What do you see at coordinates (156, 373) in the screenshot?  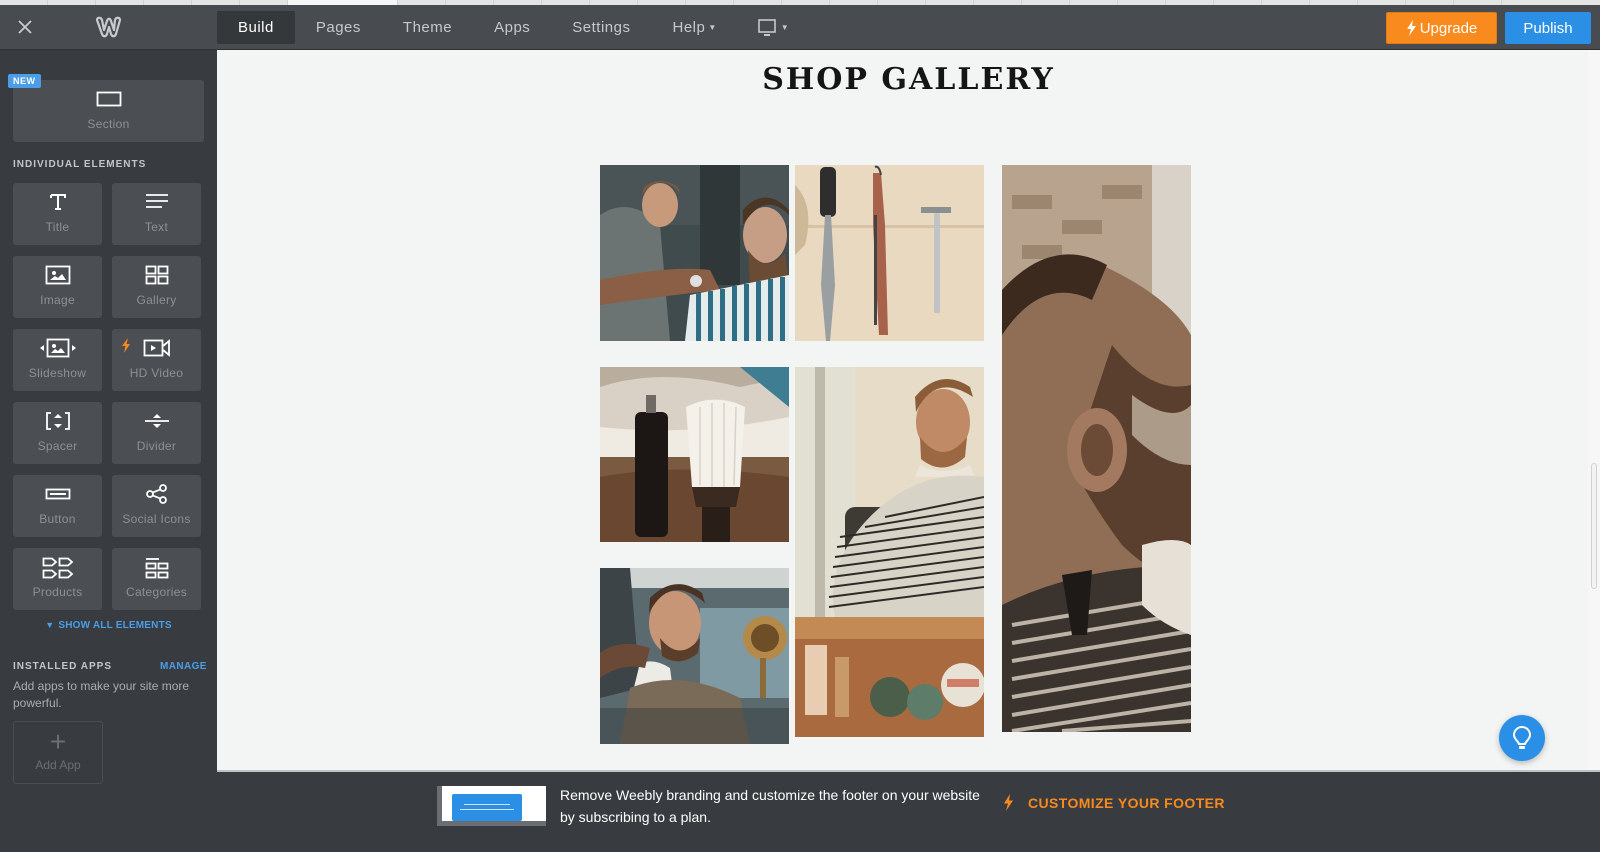 I see `element-hd-video-label: HD Video` at bounding box center [156, 373].